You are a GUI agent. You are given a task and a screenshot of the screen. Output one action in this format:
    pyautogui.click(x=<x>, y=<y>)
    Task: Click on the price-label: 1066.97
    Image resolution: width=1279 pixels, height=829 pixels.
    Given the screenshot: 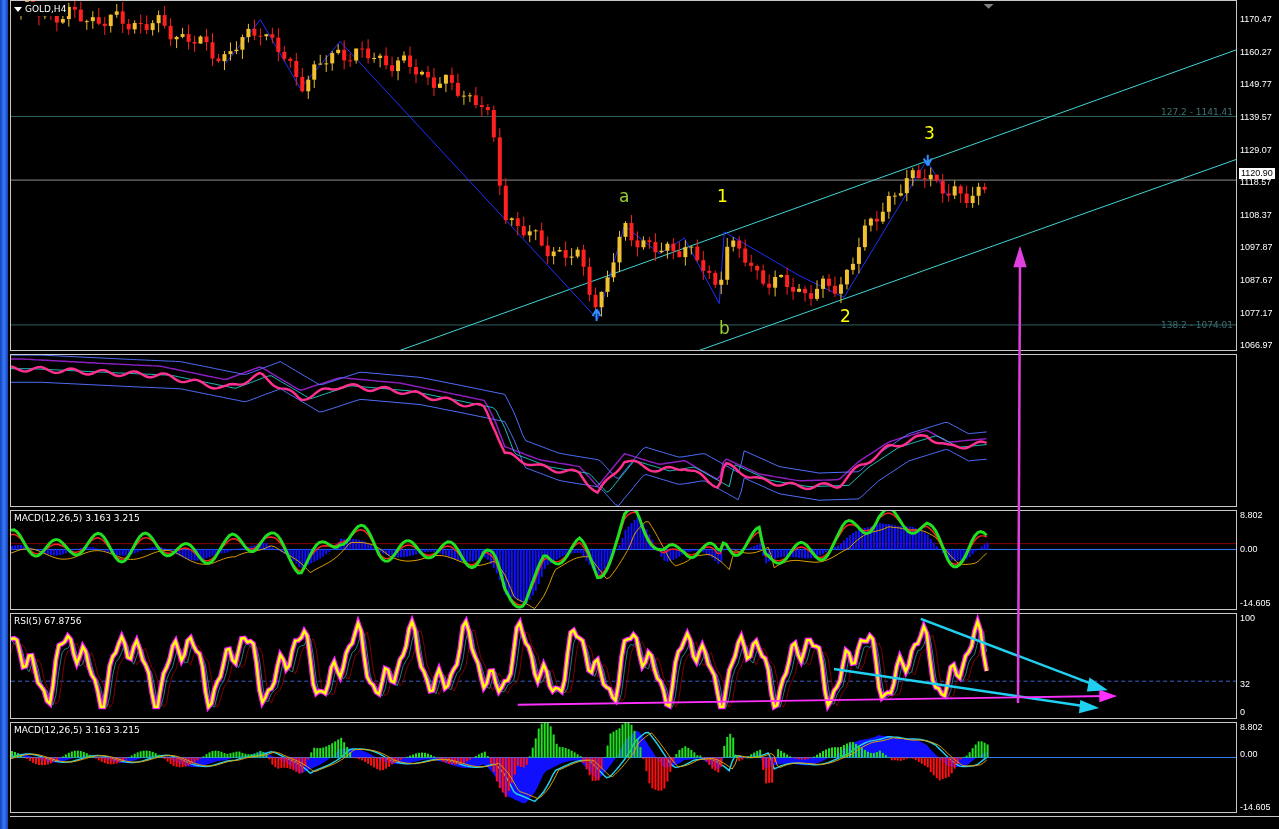 What is the action you would take?
    pyautogui.click(x=1256, y=346)
    